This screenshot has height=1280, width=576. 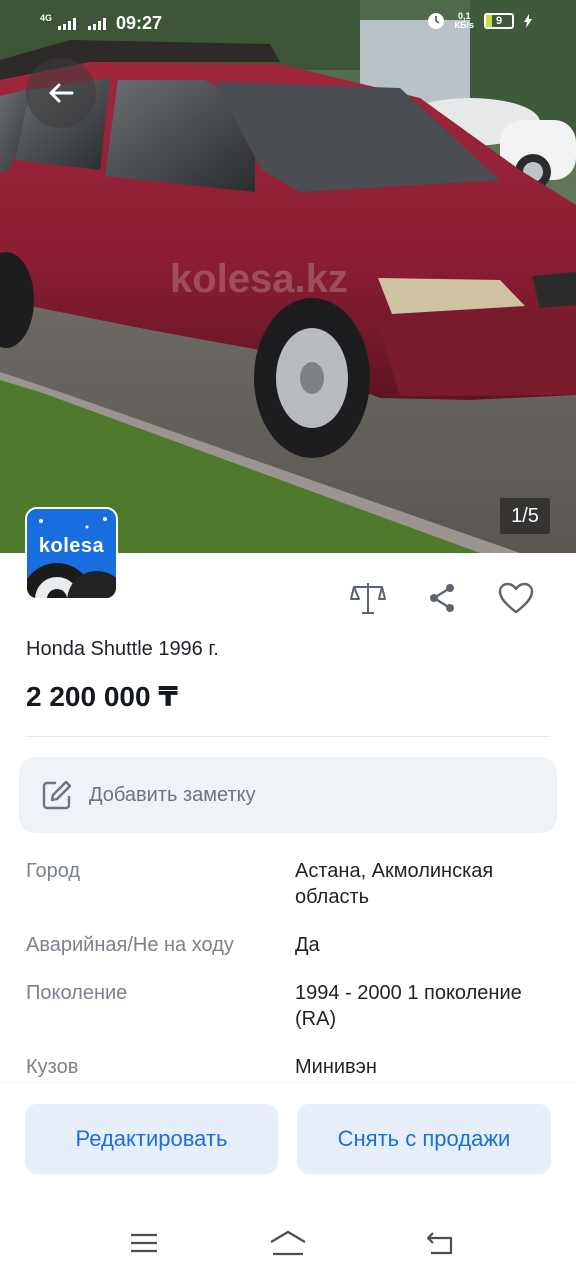 I want to click on menu-icon, so click(x=144, y=1243).